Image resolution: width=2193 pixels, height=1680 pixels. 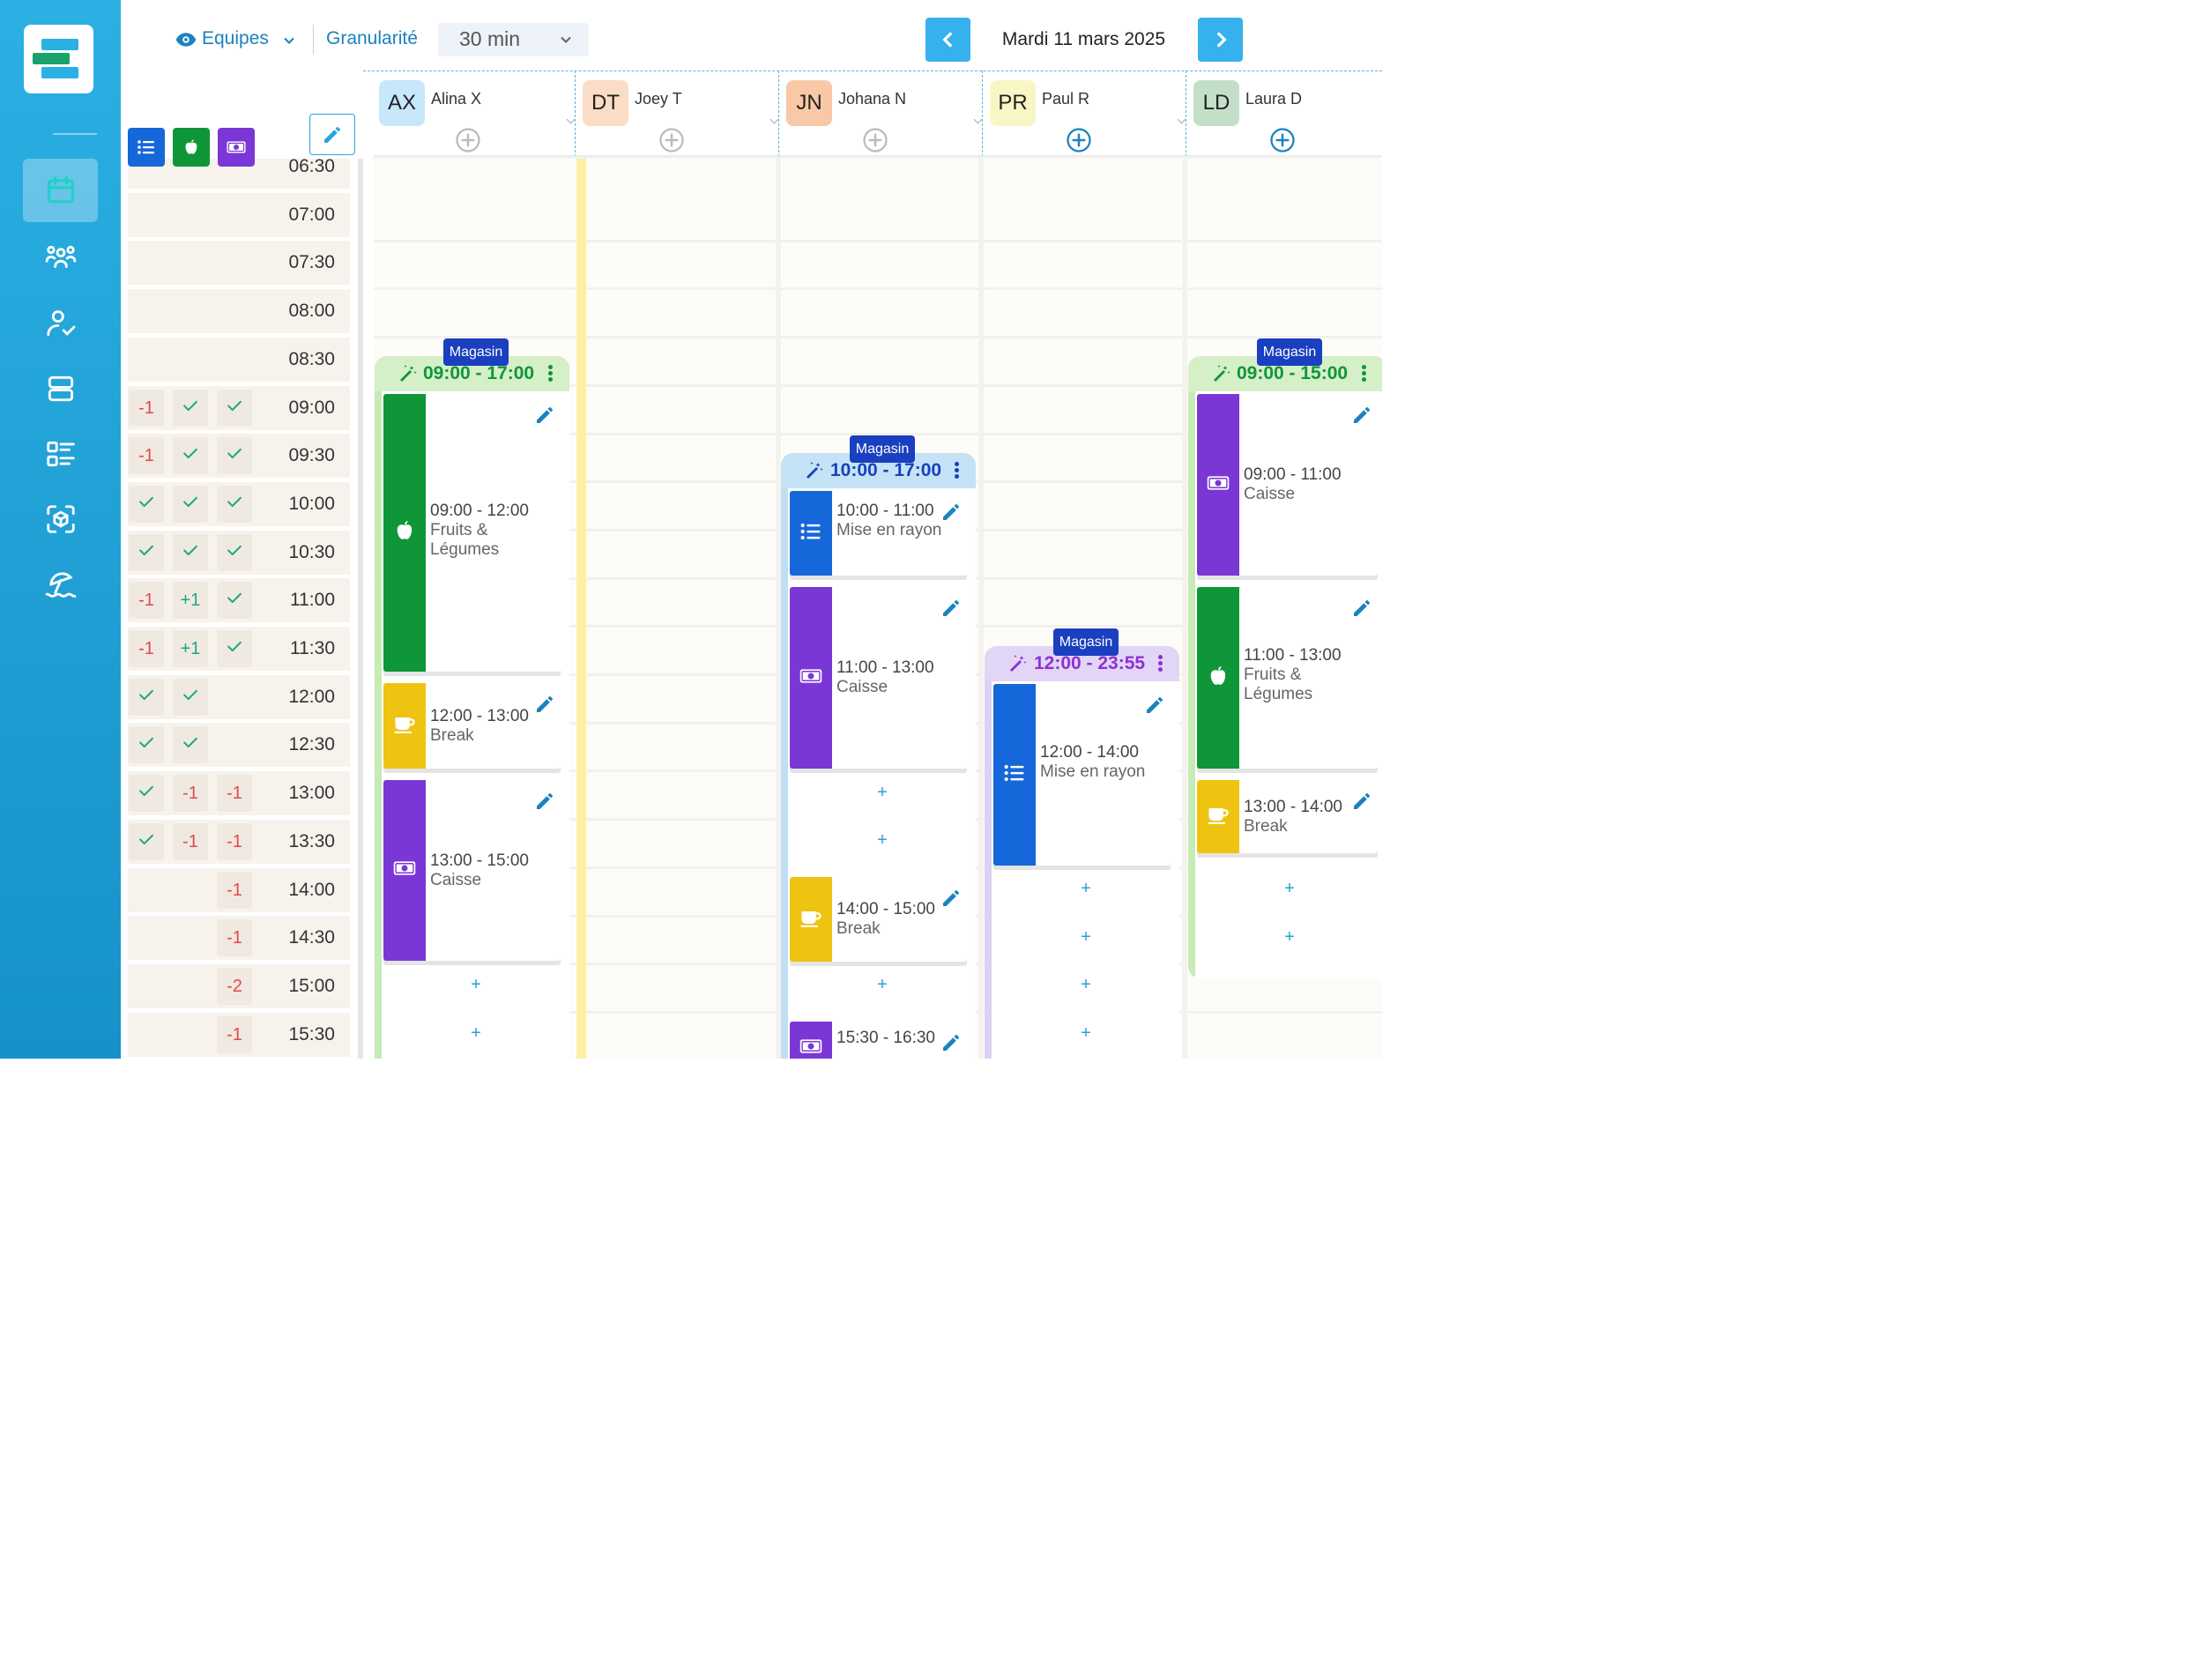 I want to click on money-icon, so click(x=811, y=1046).